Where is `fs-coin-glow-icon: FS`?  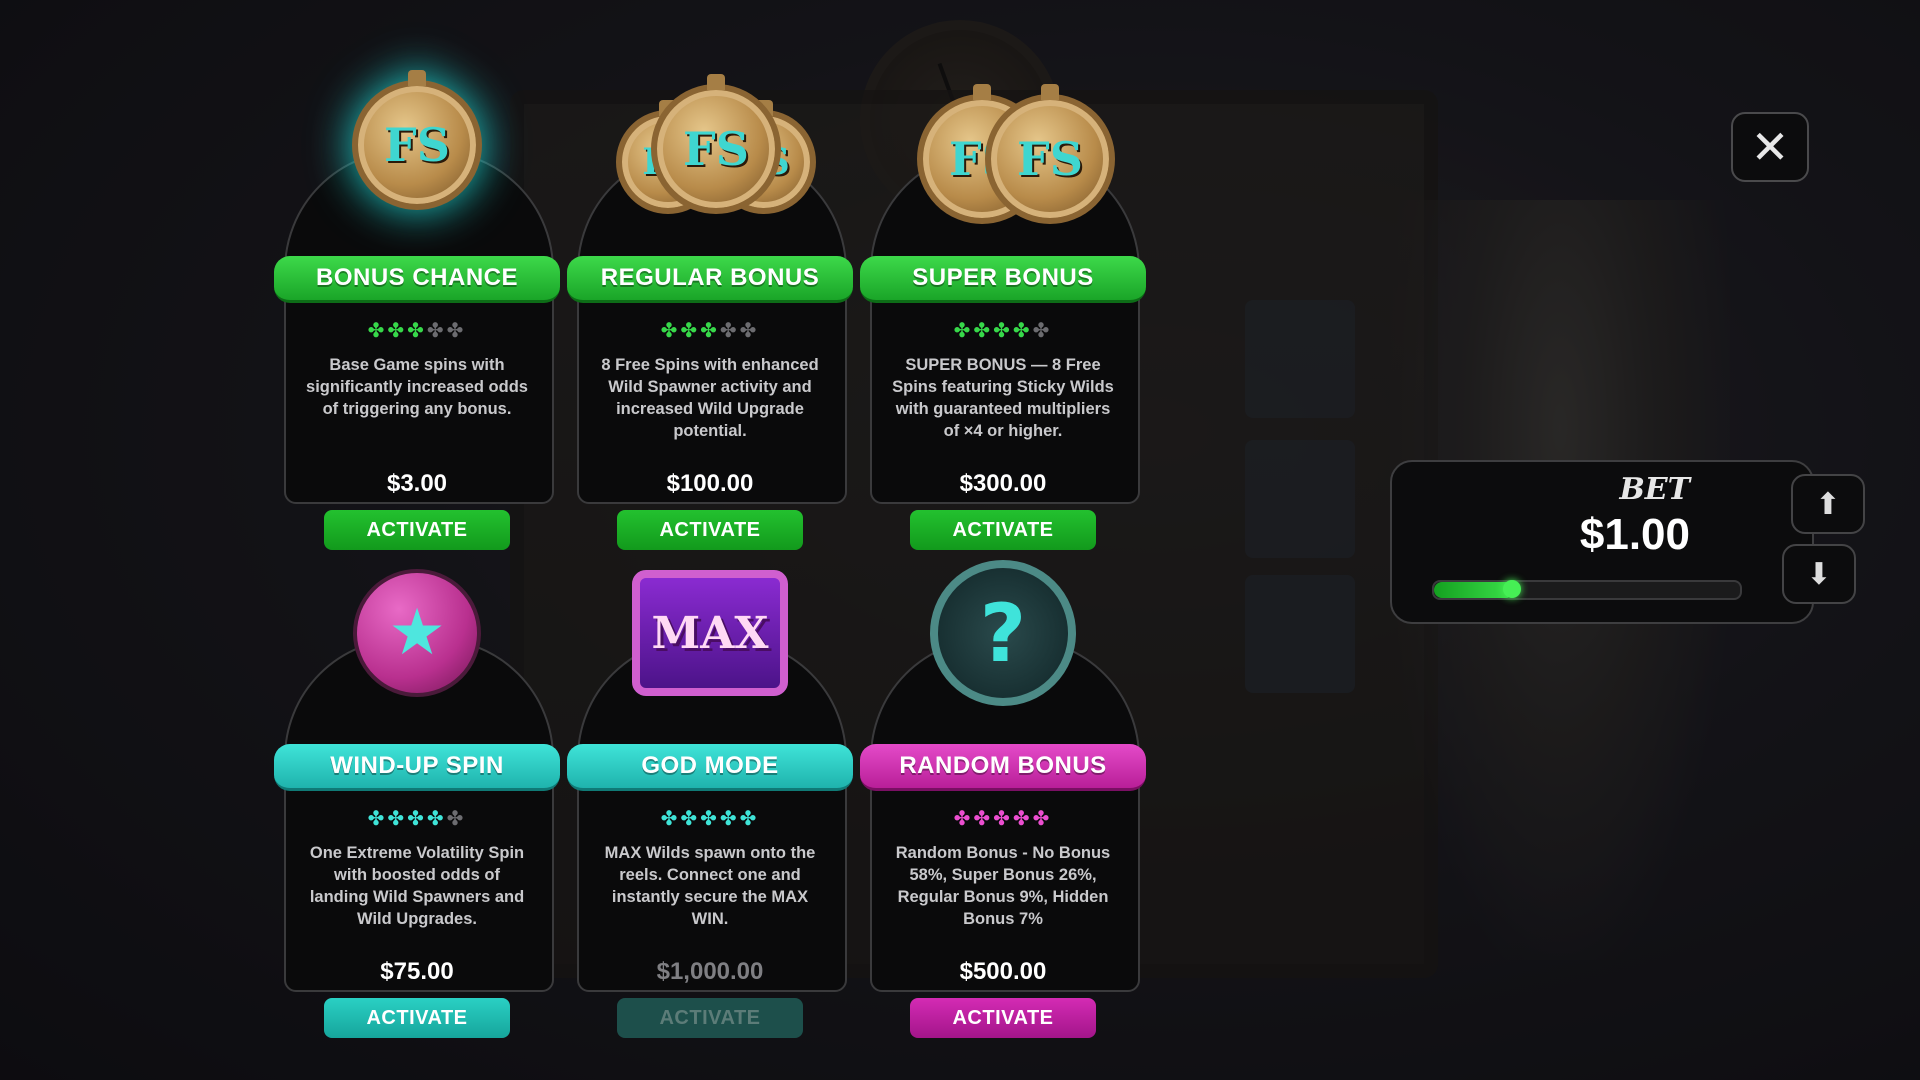
fs-coin-glow-icon: FS is located at coordinates (417, 145).